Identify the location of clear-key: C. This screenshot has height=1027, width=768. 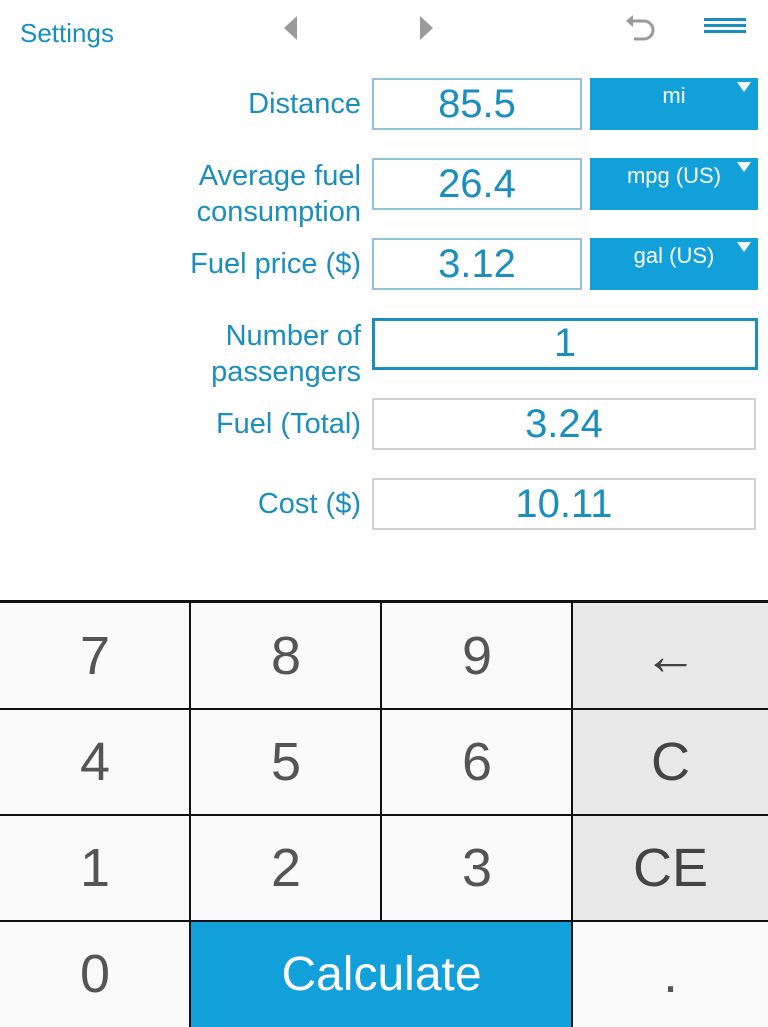
(670, 761).